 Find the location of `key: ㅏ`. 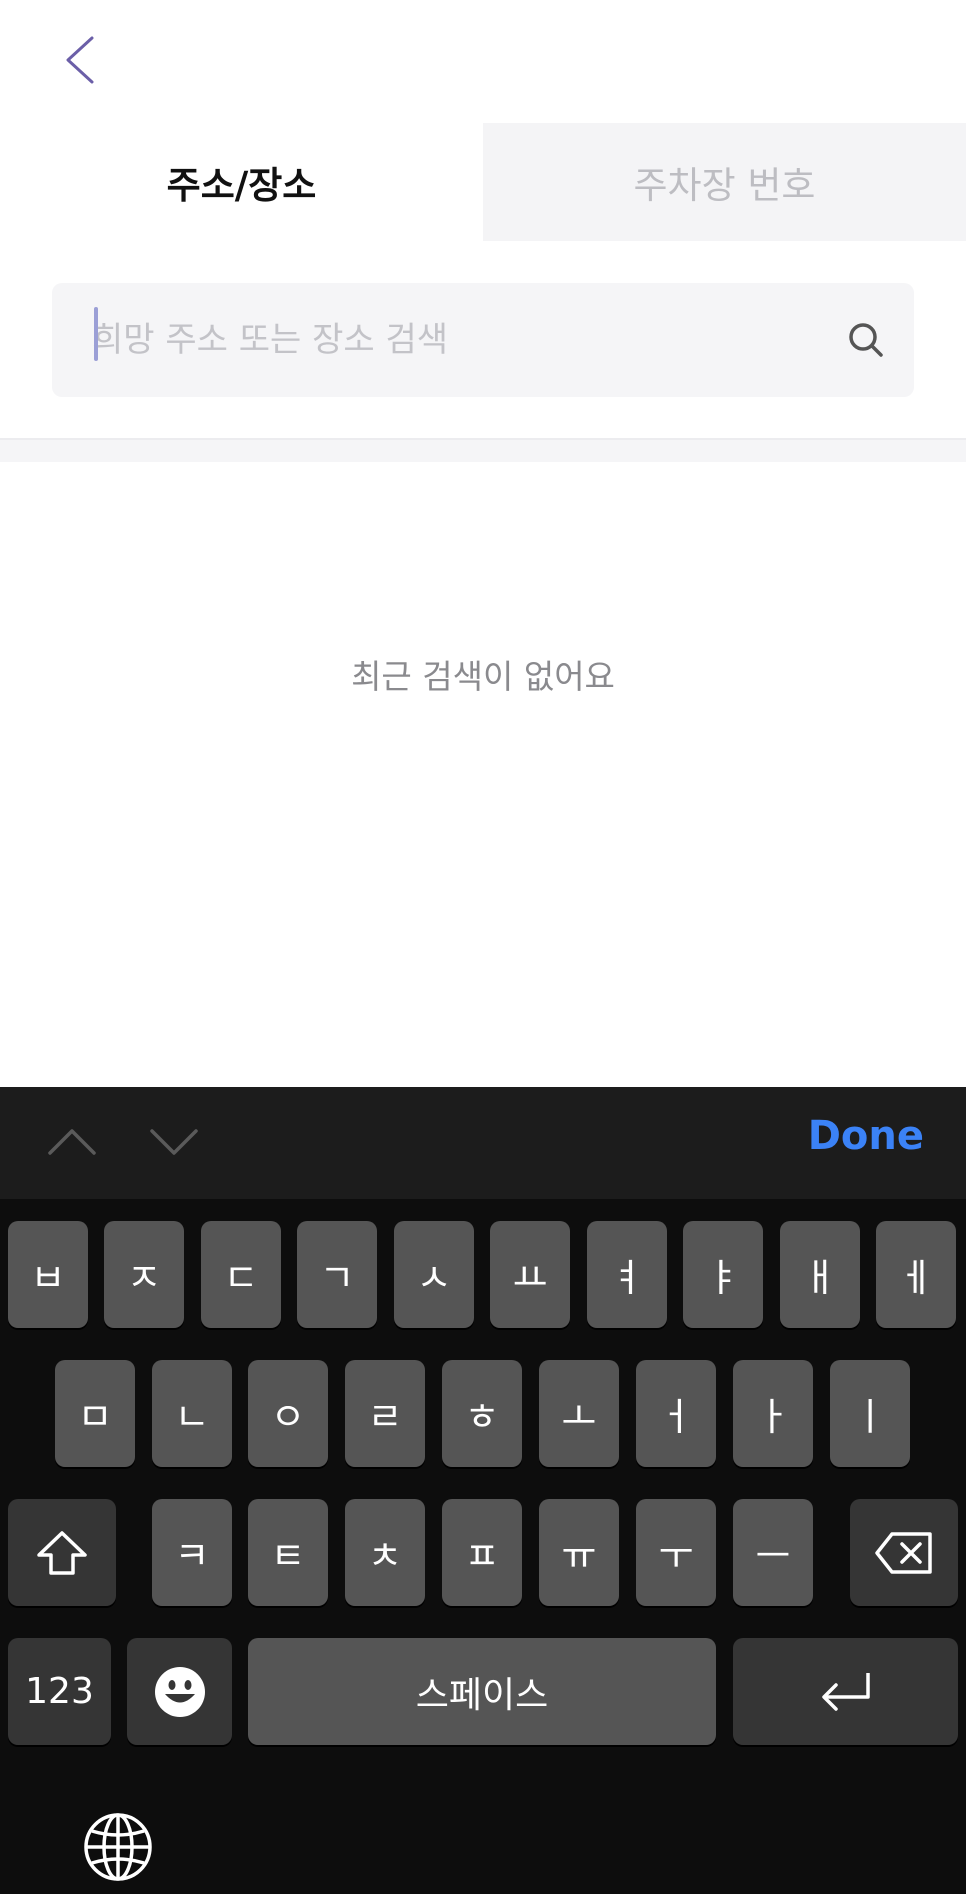

key: ㅏ is located at coordinates (773, 1413).